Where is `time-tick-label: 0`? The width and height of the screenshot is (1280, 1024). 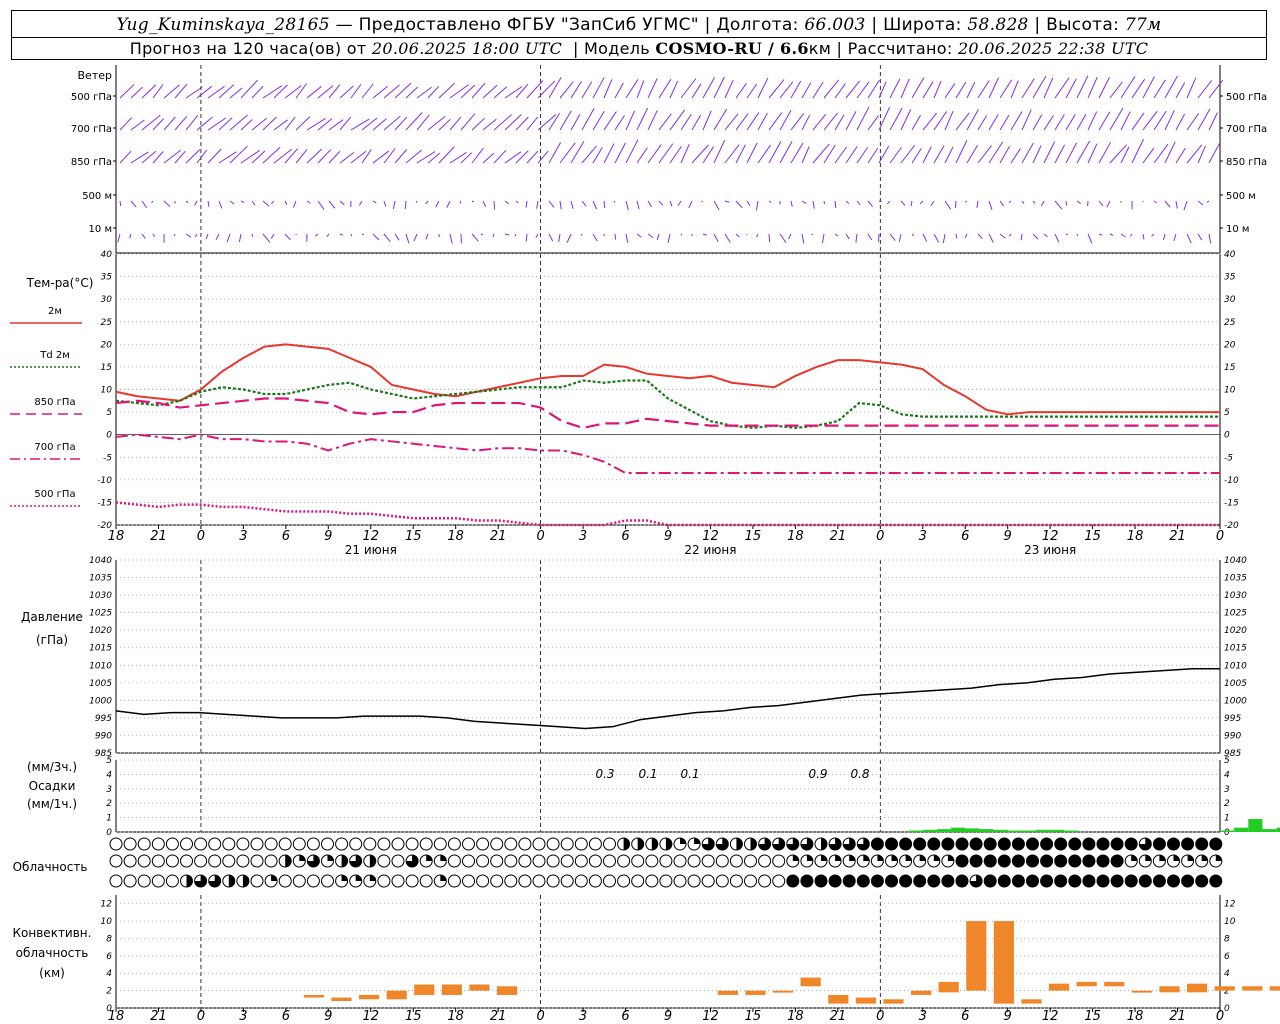
time-tick-label: 0 is located at coordinates (201, 536).